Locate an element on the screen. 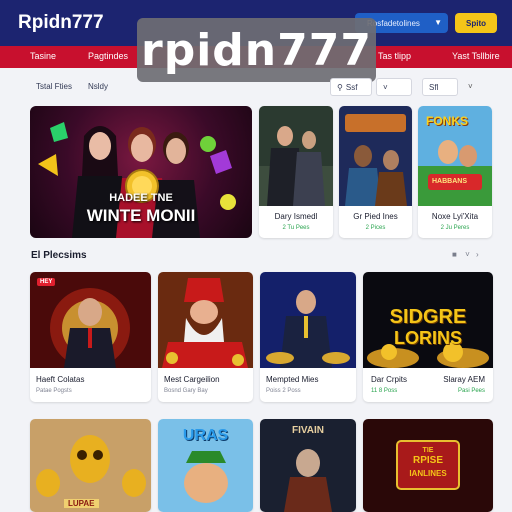  site-logo: Rpidn777 is located at coordinates (61, 23).